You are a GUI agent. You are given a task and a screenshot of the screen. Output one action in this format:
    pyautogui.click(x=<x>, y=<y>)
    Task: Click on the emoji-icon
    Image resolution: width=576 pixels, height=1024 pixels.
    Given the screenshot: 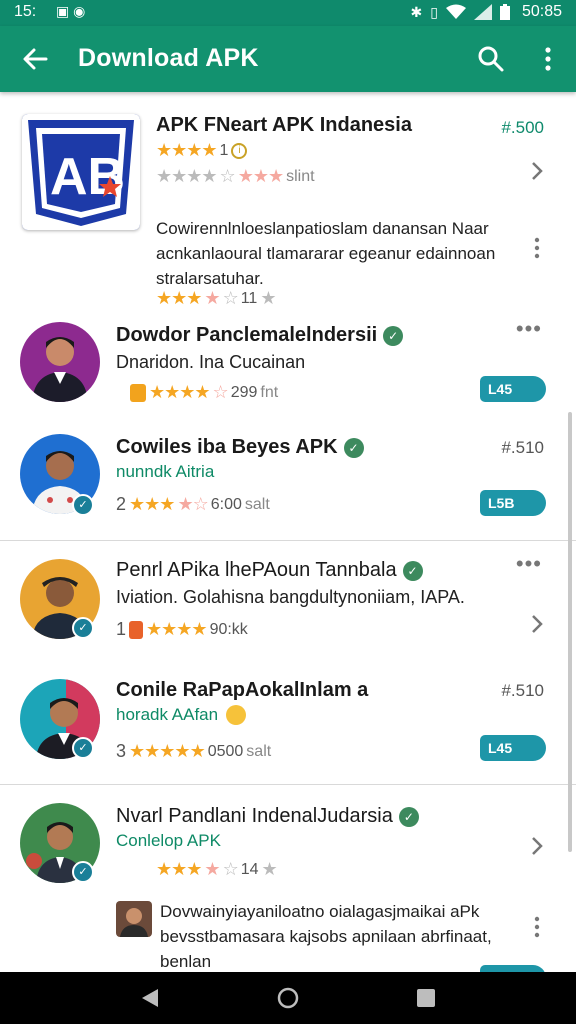 What is the action you would take?
    pyautogui.click(x=236, y=715)
    